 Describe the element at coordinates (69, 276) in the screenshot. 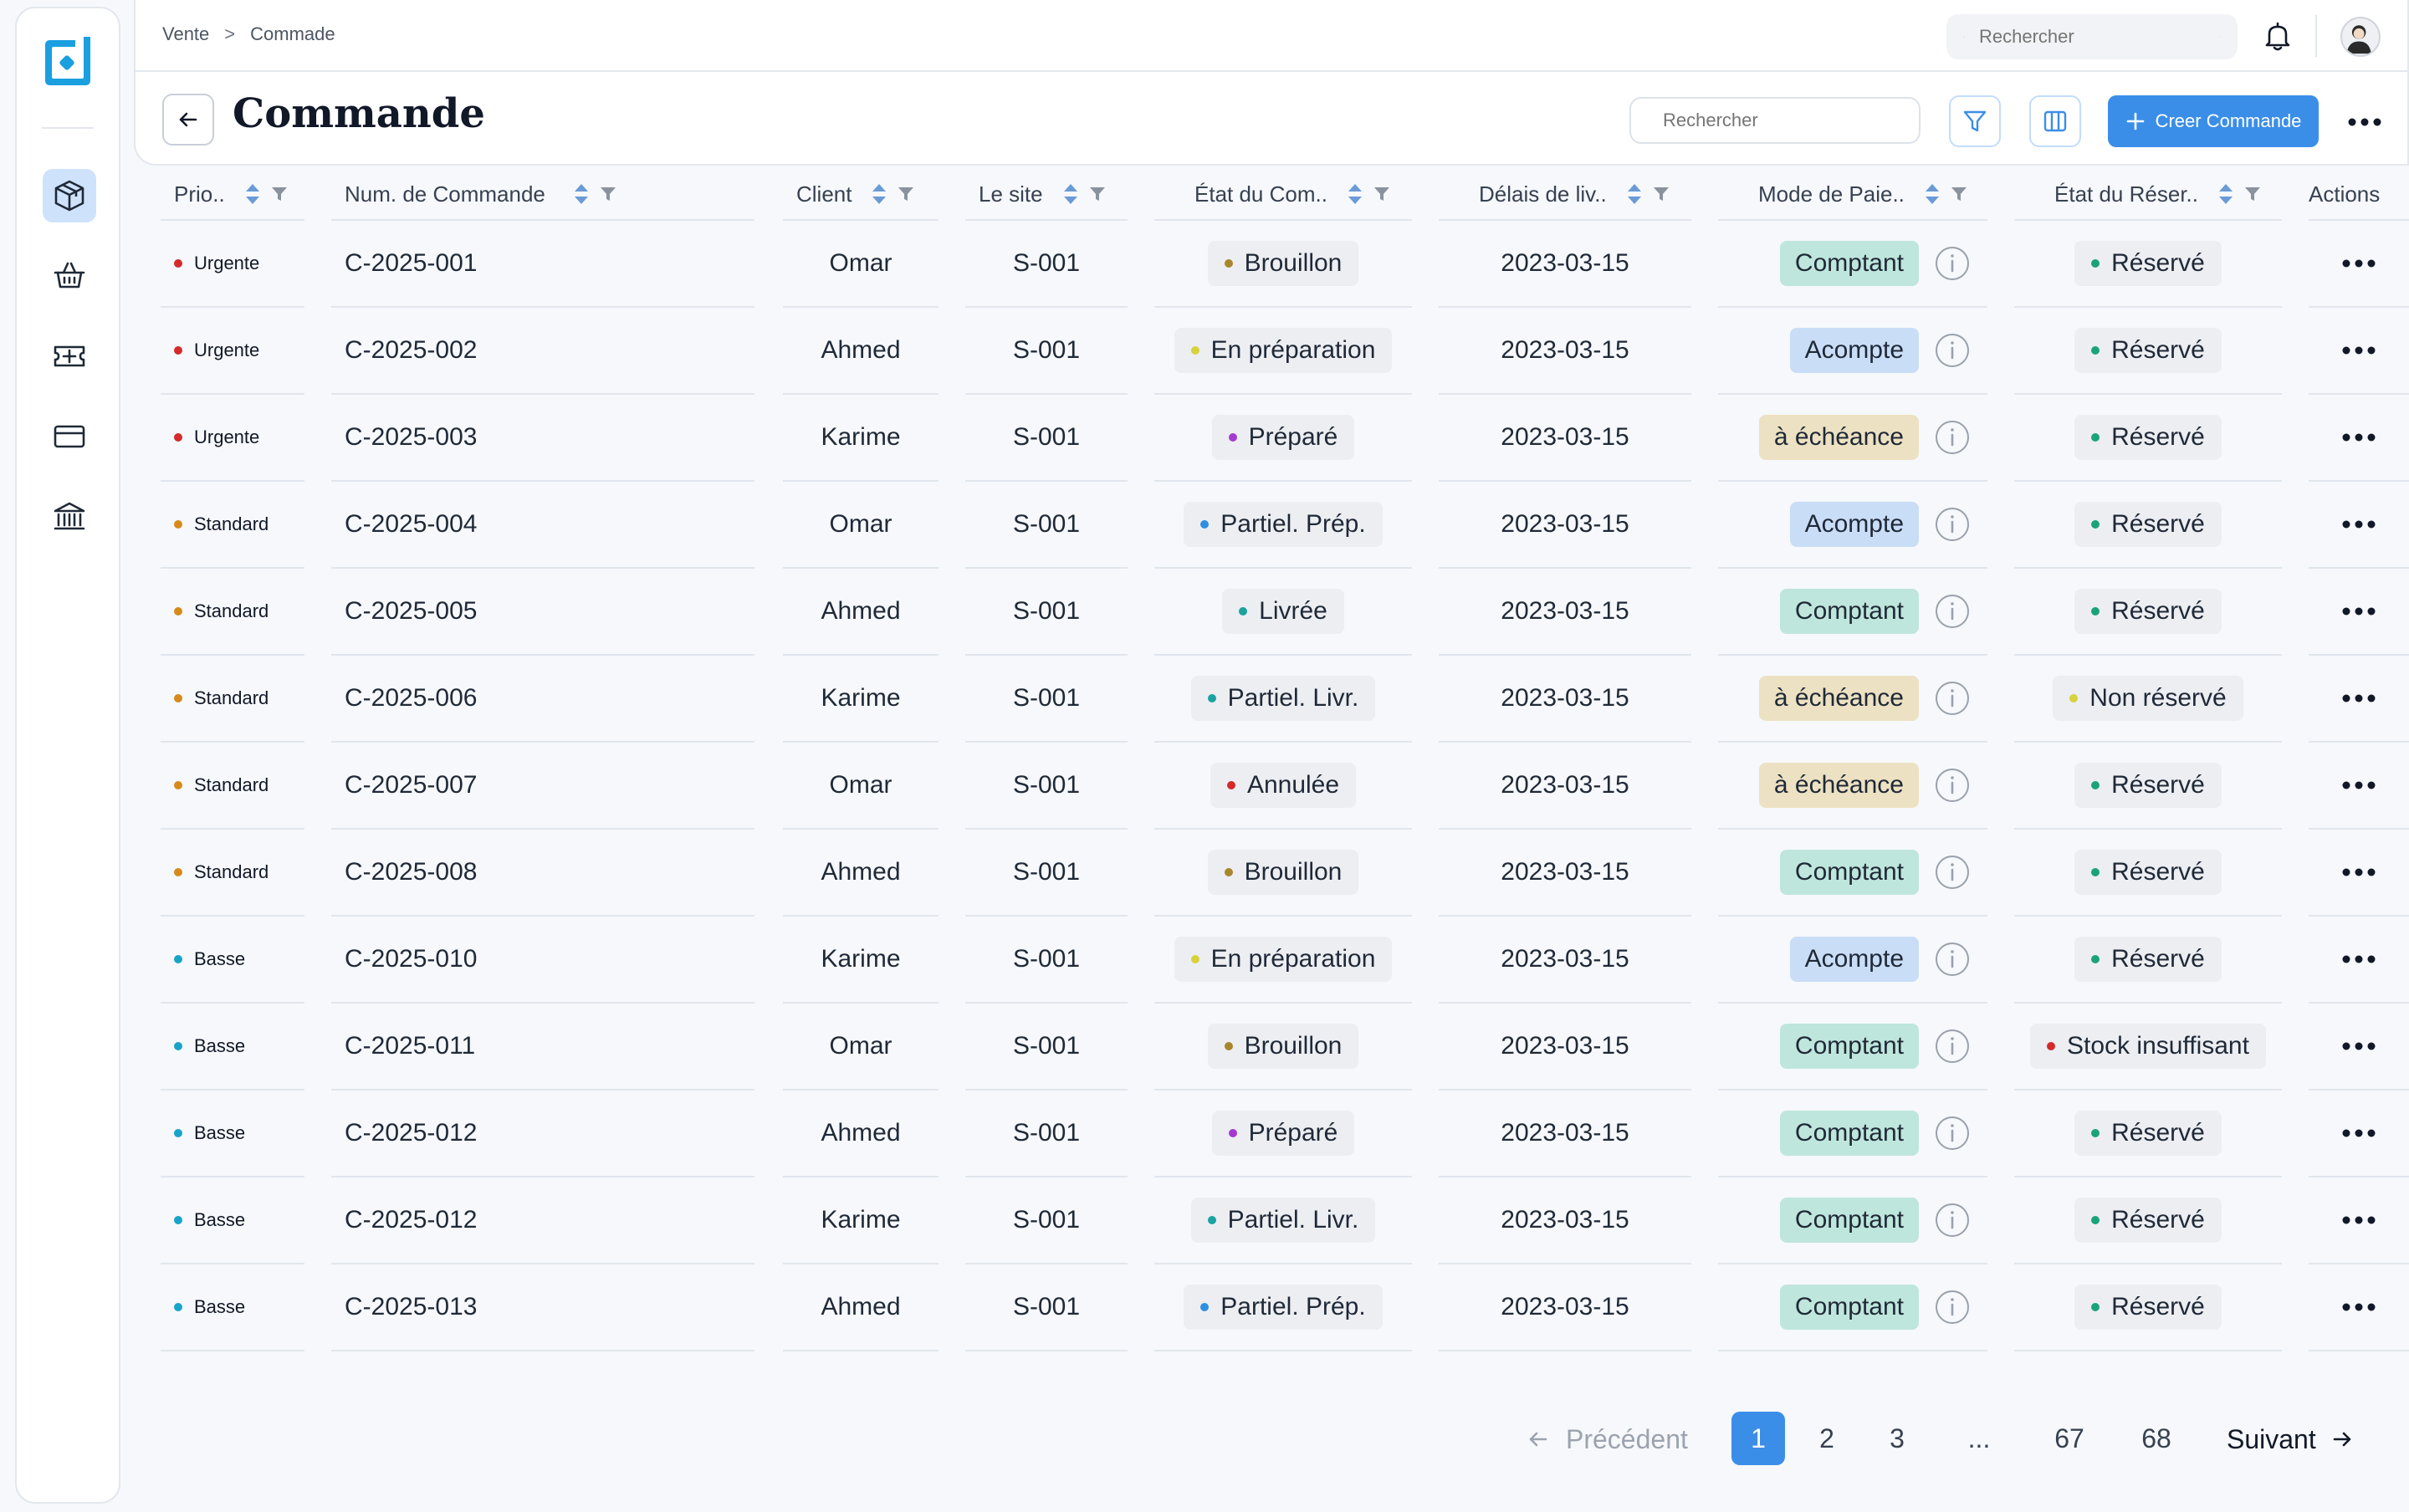

I see `sidebar-item-basket` at that location.